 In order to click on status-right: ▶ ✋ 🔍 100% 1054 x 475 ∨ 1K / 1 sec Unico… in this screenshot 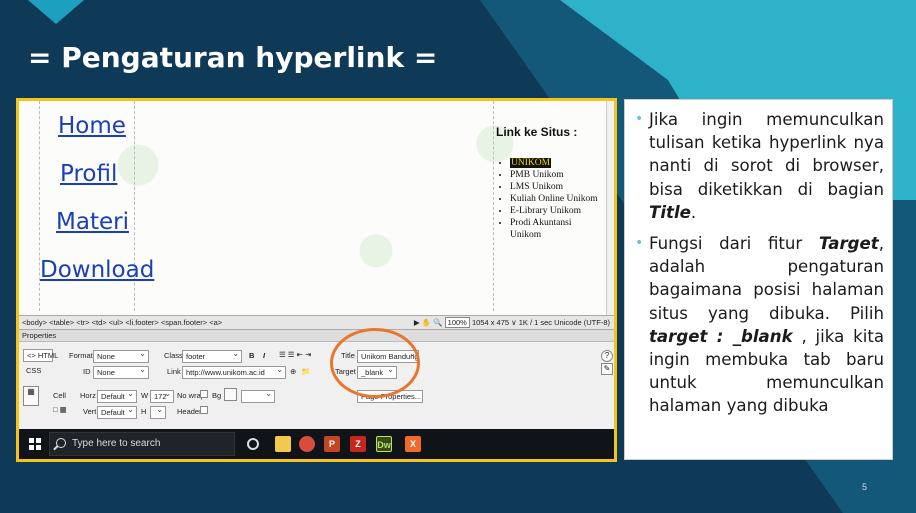, I will do `click(512, 322)`.